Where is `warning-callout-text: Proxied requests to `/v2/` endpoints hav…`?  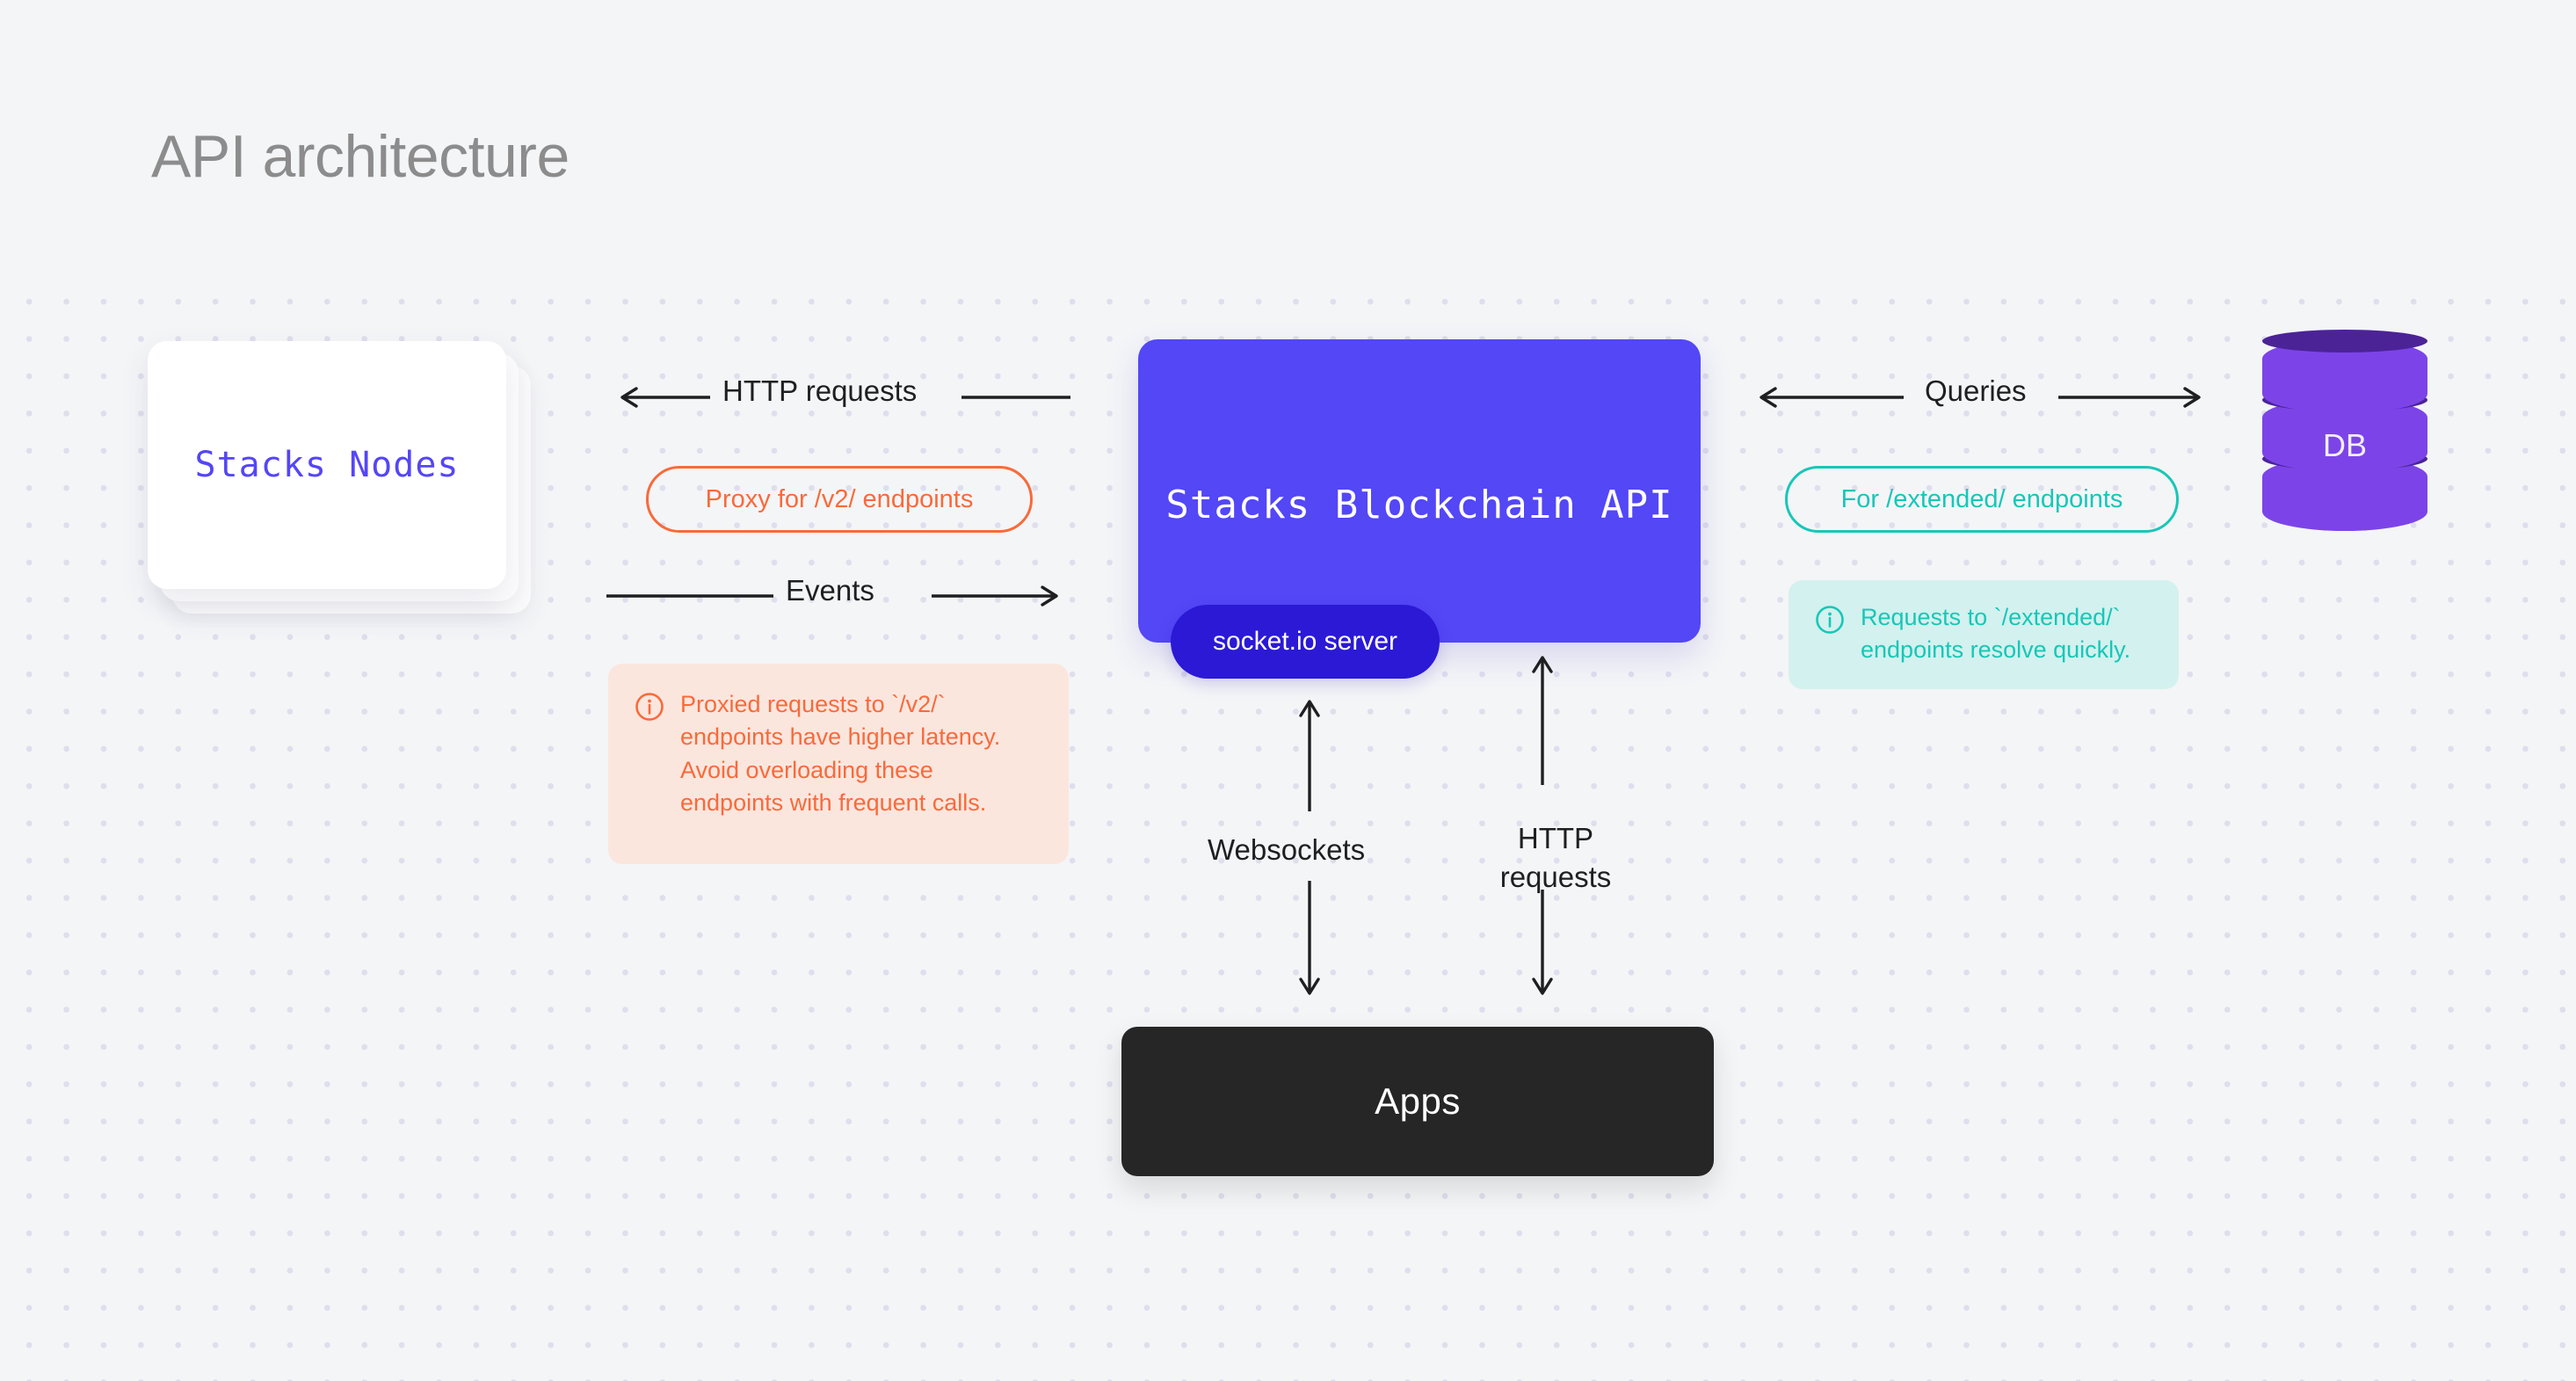 warning-callout-text: Proxied requests to `/v2/` endpoints hav… is located at coordinates (840, 753).